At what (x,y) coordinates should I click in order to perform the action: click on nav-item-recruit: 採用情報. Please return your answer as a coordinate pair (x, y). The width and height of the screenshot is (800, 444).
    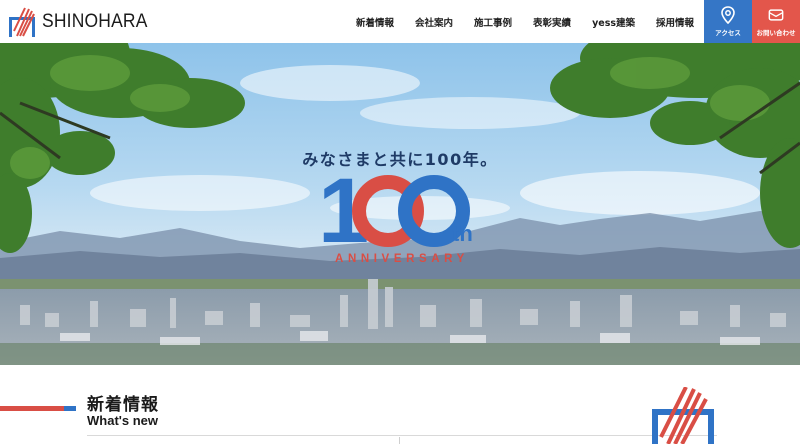
    Looking at the image, I should click on (675, 22).